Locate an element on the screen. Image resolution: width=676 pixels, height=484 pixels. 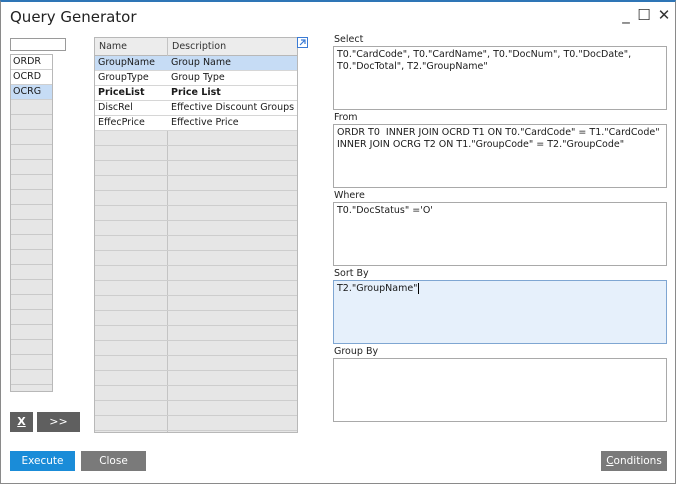
field-row: DiscRel Effective Discount Groups is located at coordinates (196, 108).